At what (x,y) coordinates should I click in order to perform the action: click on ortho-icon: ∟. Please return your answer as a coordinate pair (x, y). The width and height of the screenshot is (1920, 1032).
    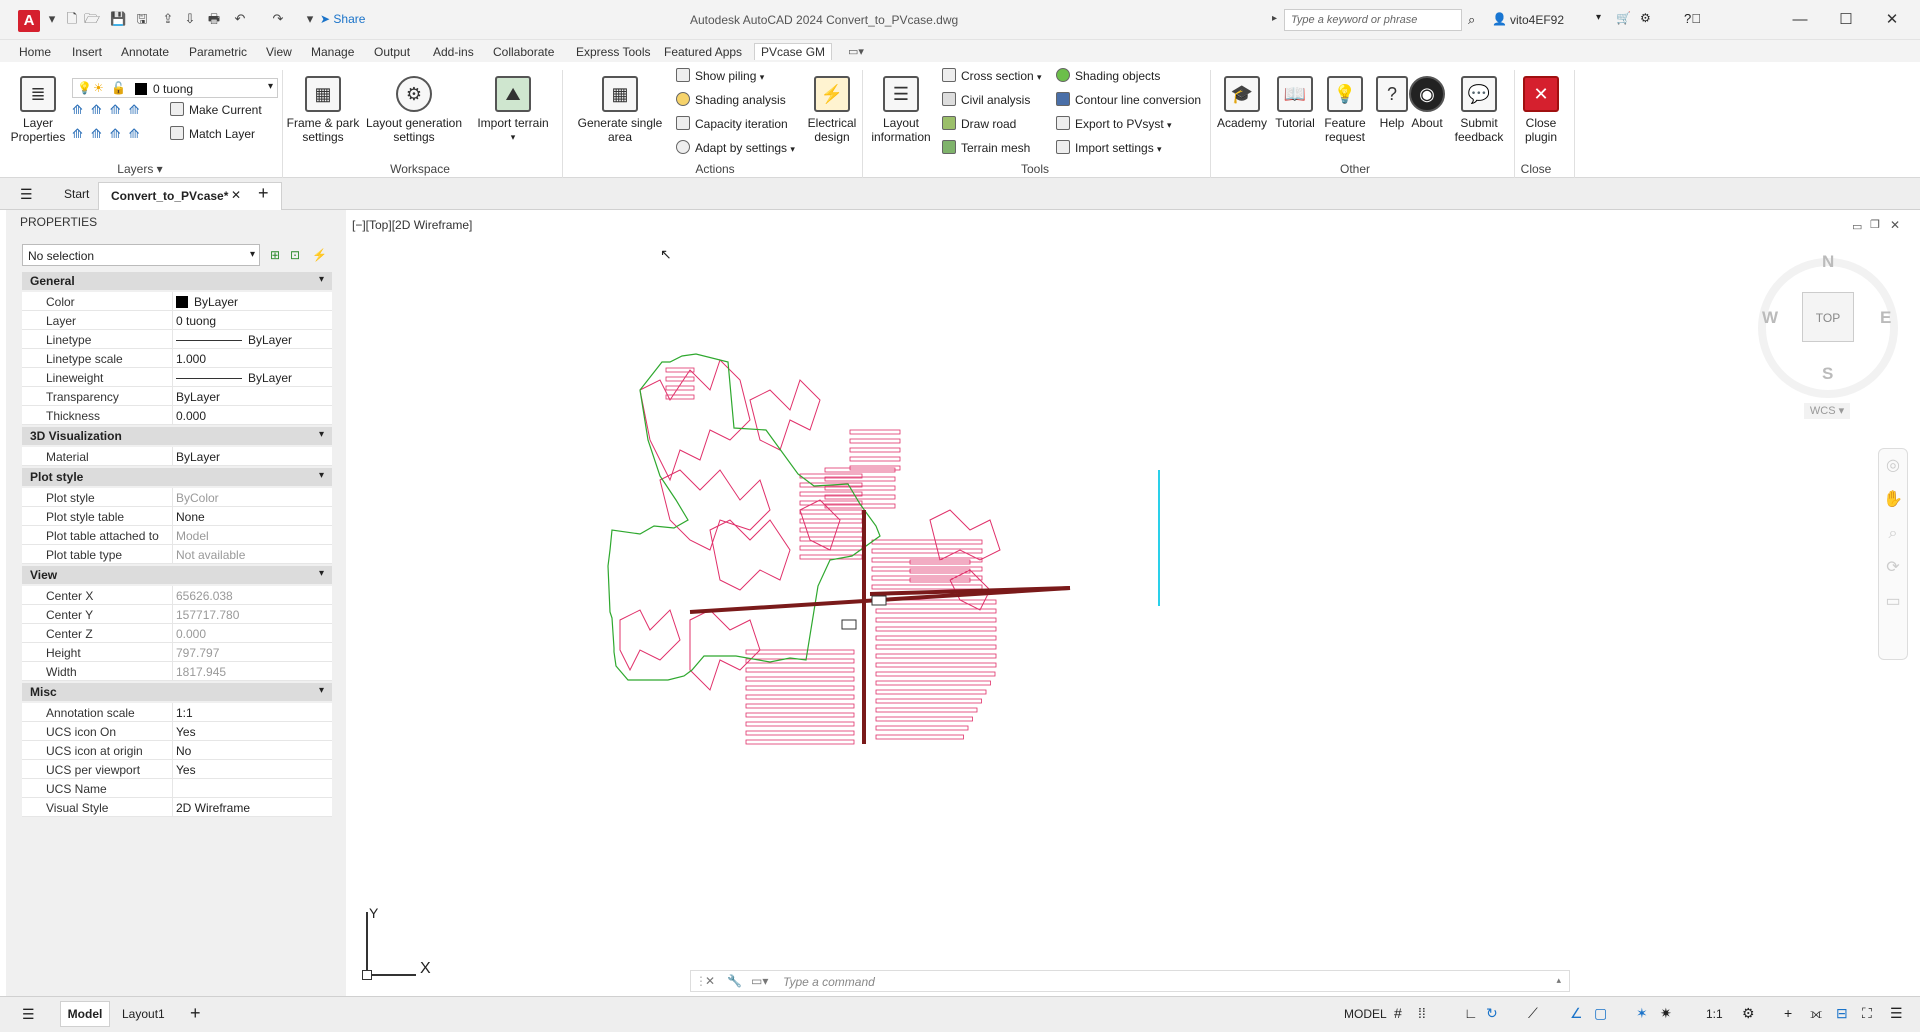
    Looking at the image, I should click on (1471, 1013).